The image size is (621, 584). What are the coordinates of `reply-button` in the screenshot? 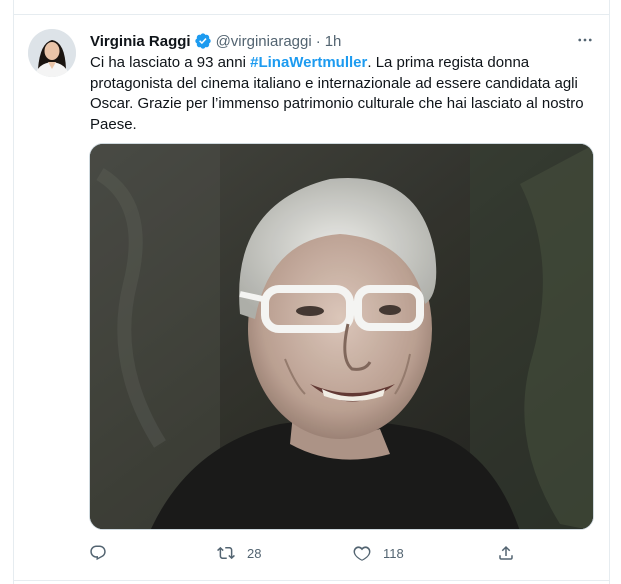 It's located at (104, 553).